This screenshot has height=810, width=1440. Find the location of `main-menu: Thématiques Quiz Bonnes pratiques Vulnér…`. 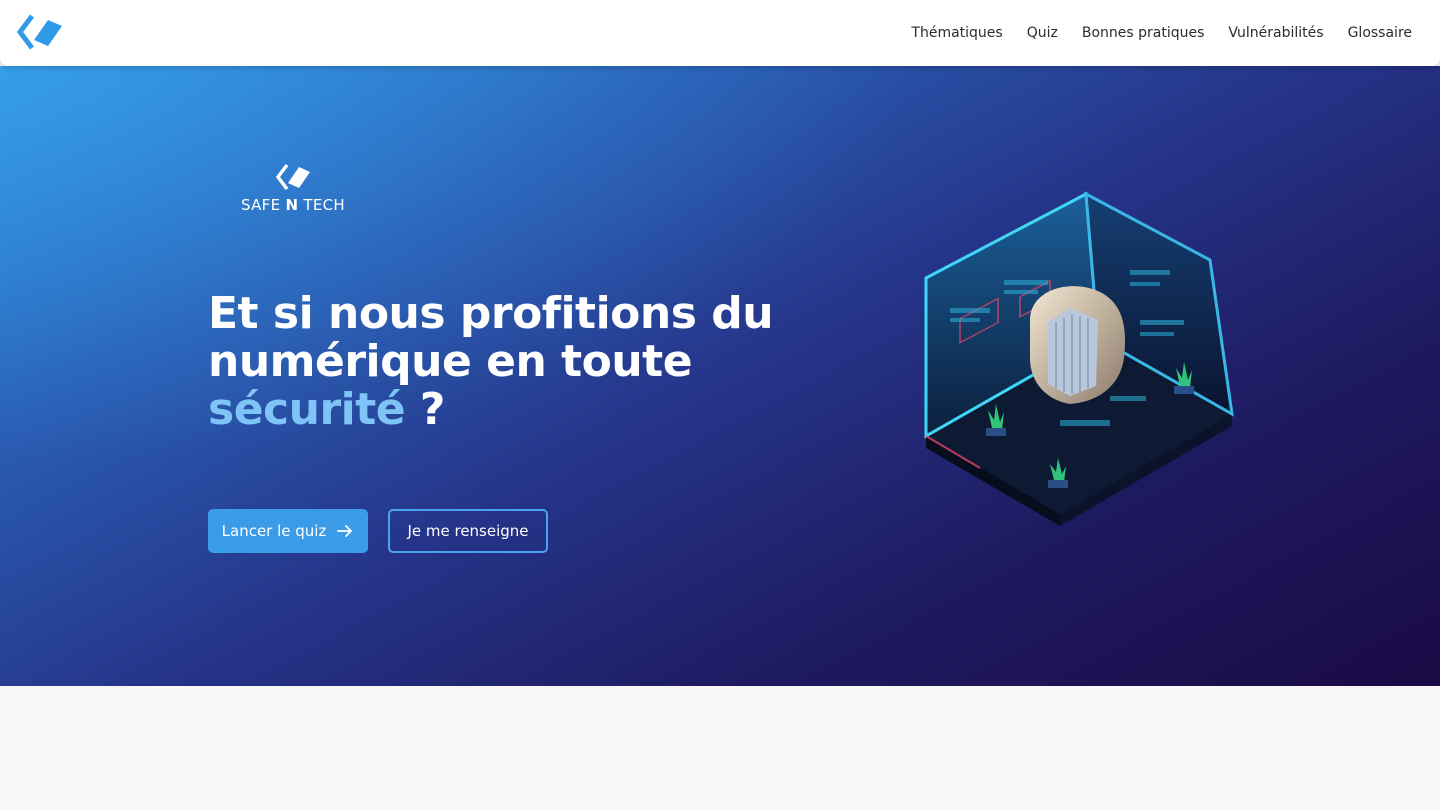

main-menu: Thématiques Quiz Bonnes pratiques Vulnér… is located at coordinates (1161, 33).